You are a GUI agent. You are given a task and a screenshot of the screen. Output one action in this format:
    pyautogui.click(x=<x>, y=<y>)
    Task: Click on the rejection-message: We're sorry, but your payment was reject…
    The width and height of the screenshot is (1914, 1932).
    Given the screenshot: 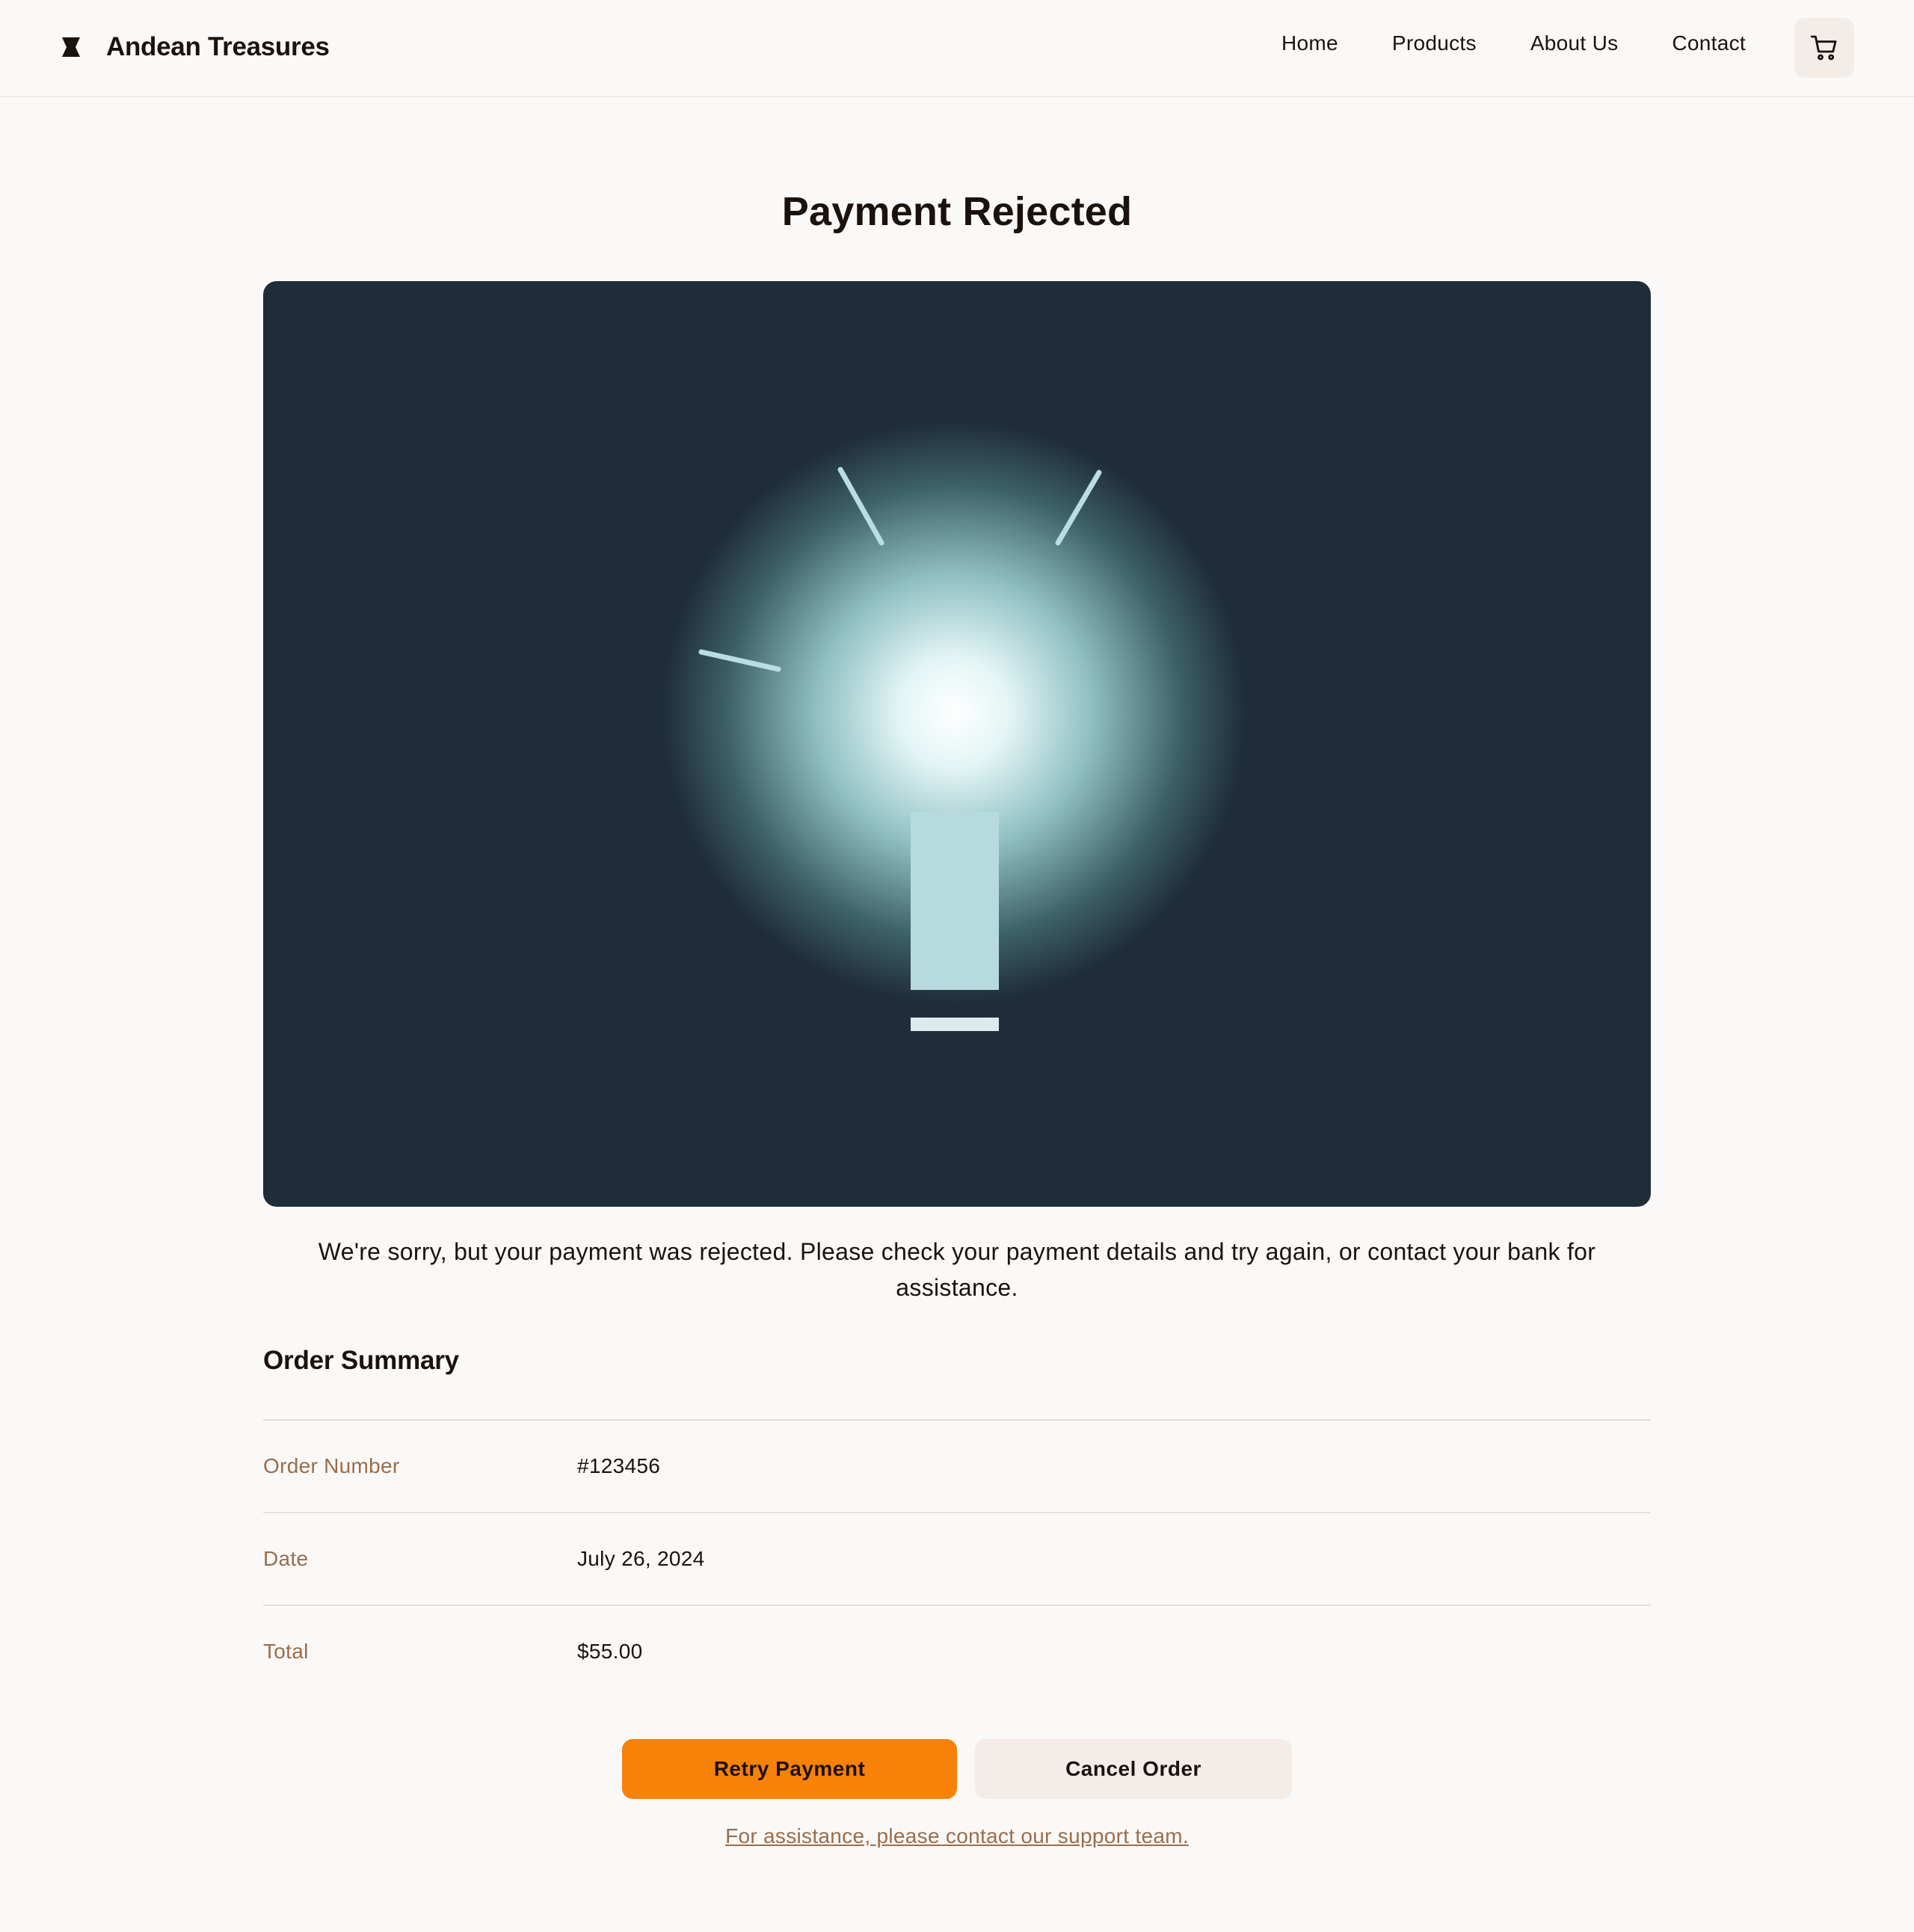 What is the action you would take?
    pyautogui.click(x=957, y=1269)
    